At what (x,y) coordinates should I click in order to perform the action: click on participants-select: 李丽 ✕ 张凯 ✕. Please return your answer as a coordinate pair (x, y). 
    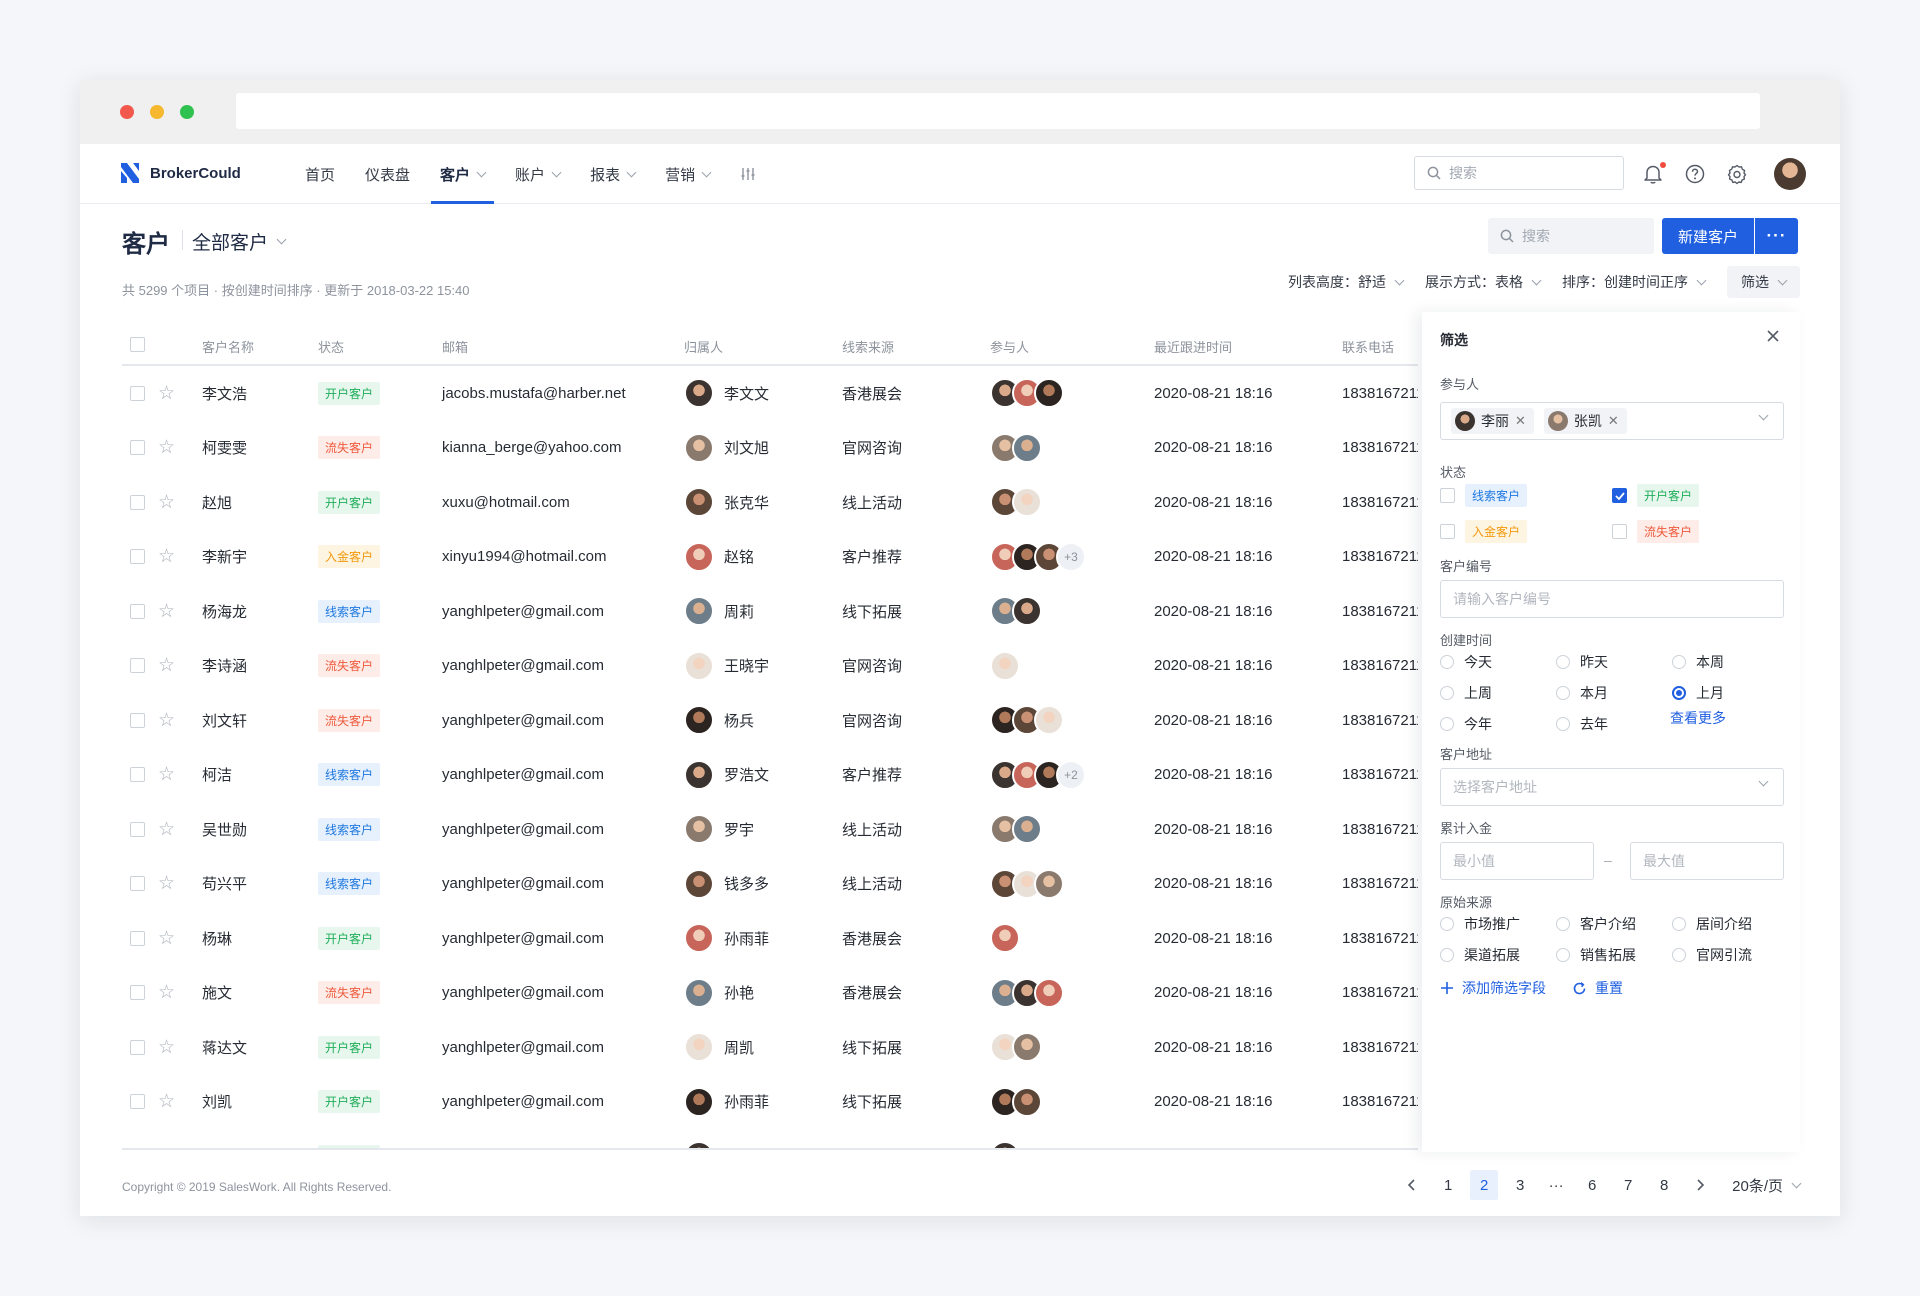
    Looking at the image, I should click on (1612, 421).